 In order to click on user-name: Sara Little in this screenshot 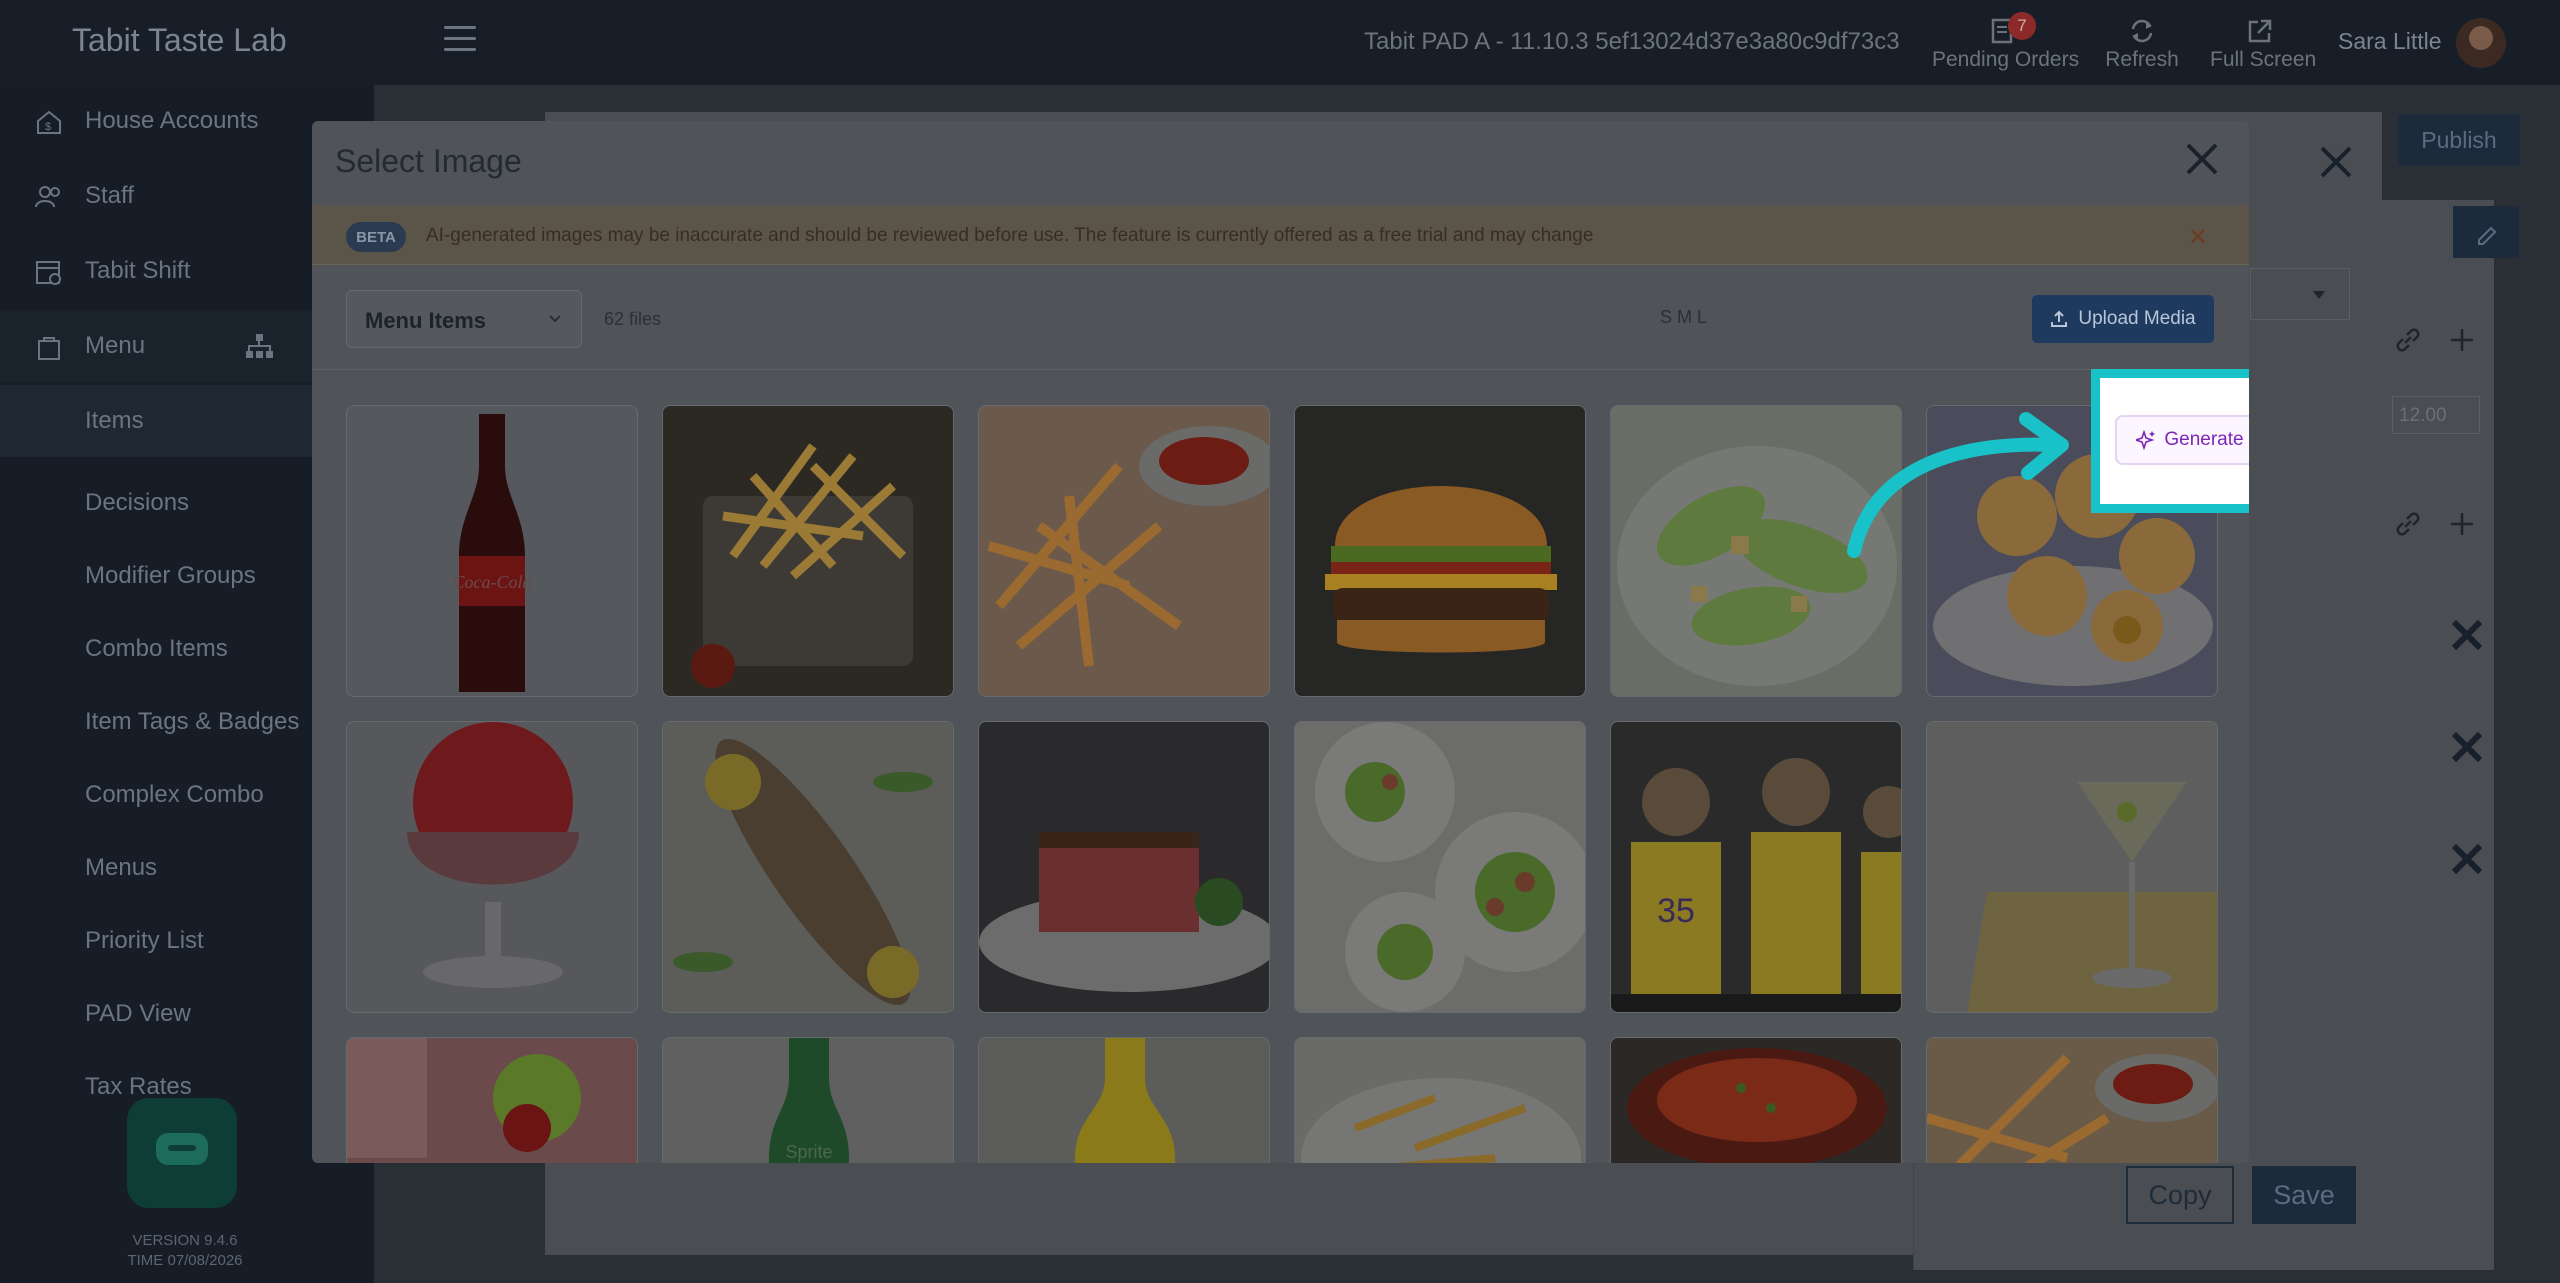, I will do `click(2390, 41)`.